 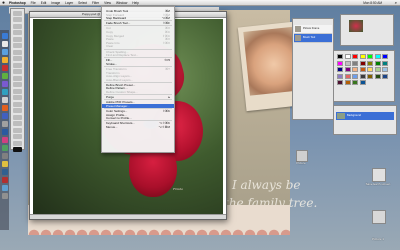 I want to click on healing-tool-icon, so click(x=17, y=52).